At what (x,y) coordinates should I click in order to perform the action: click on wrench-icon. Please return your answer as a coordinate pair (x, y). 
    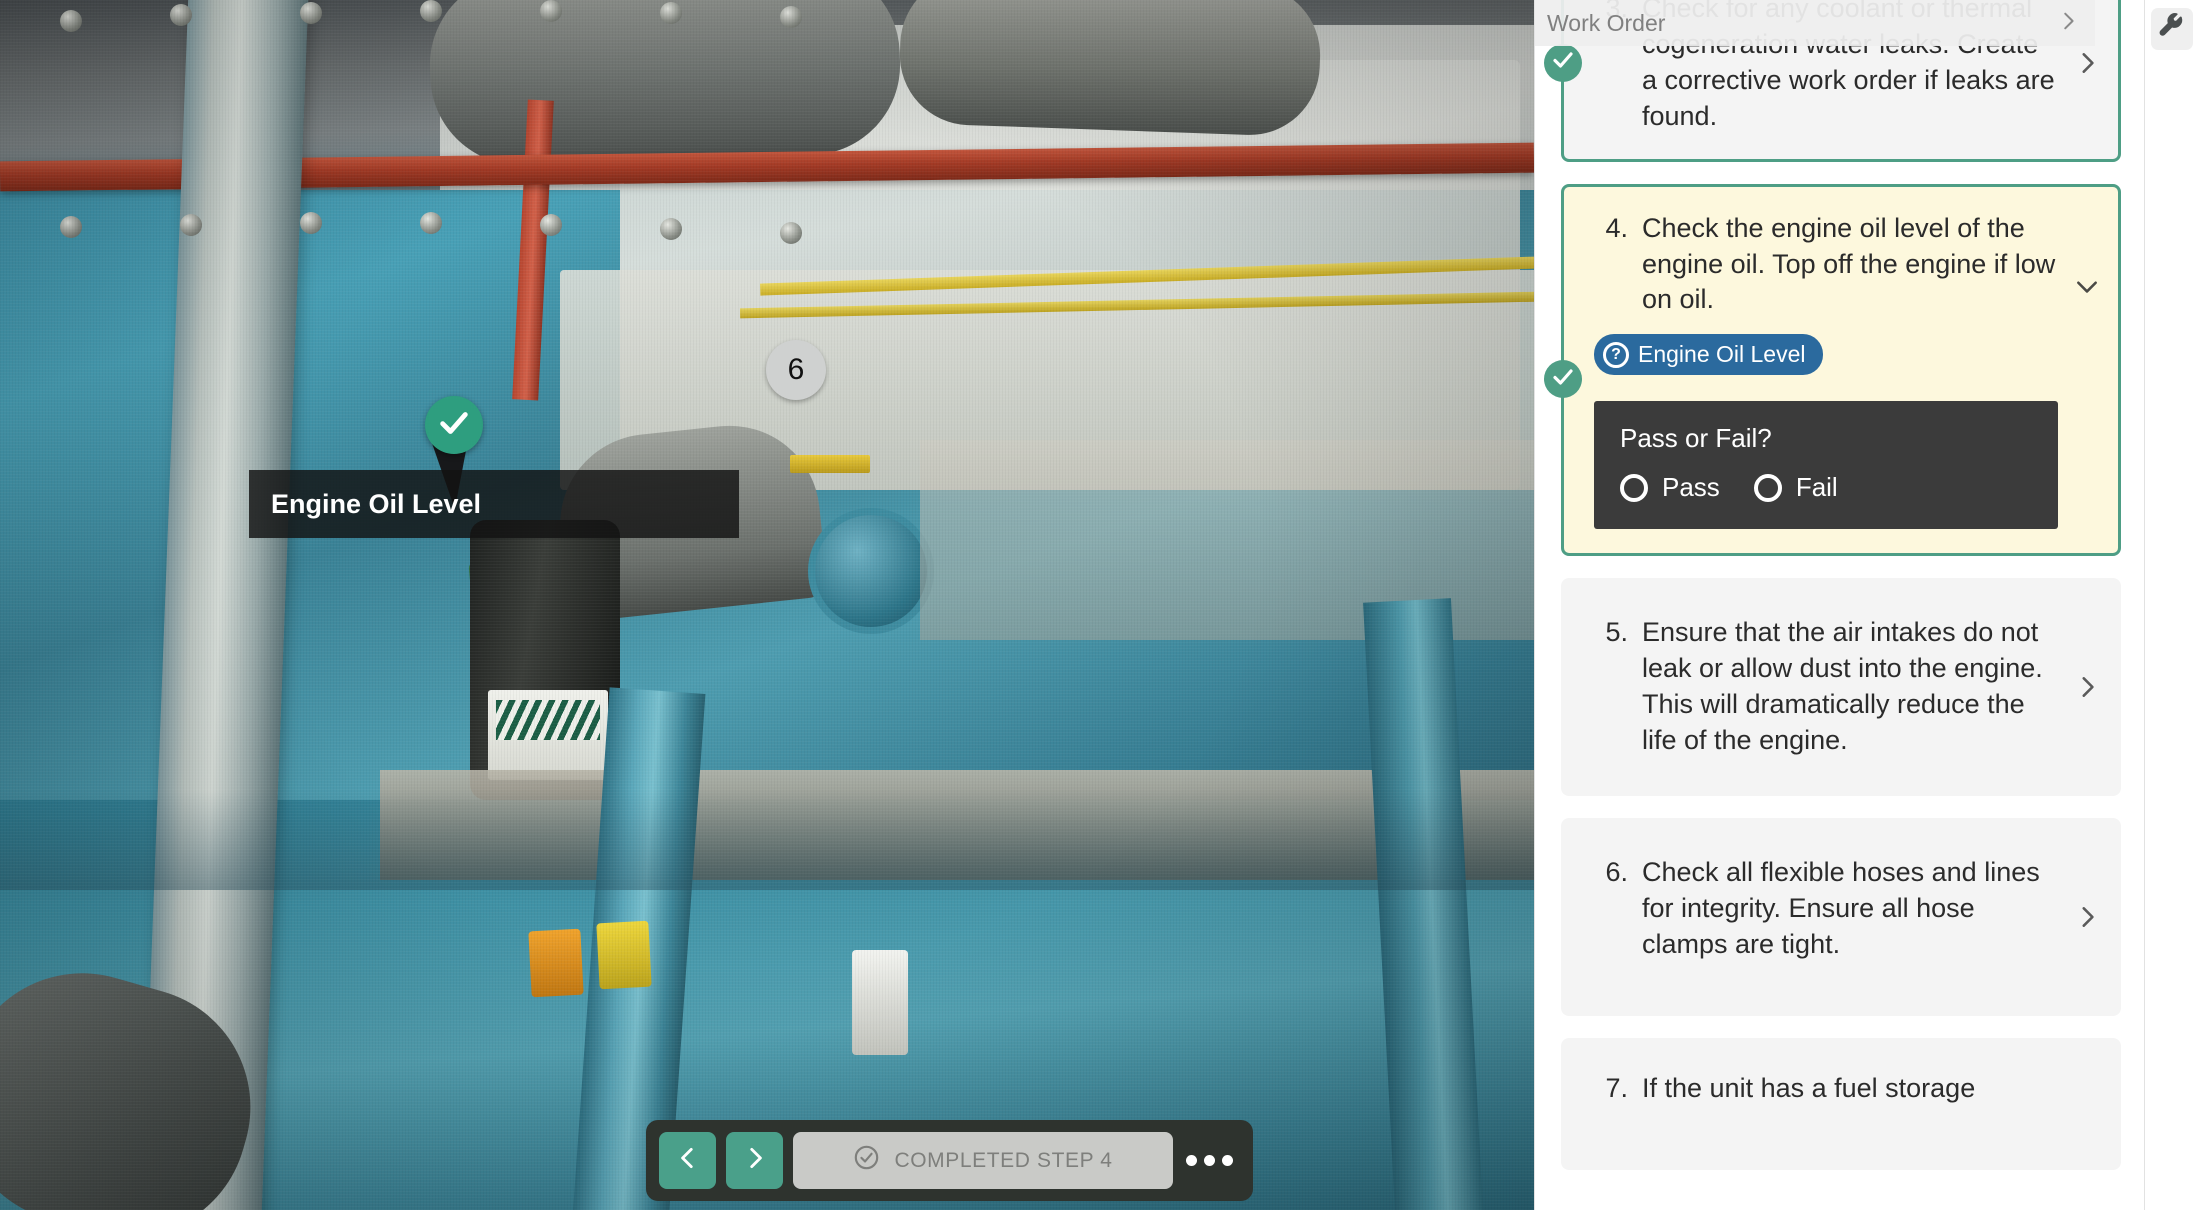
    Looking at the image, I should click on (2172, 29).